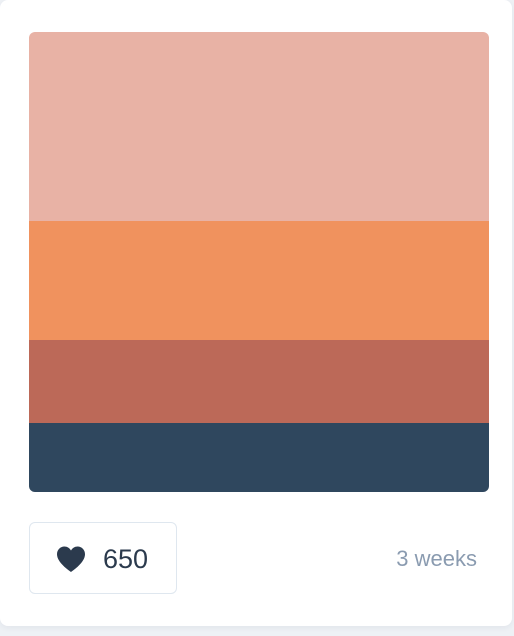 This screenshot has height=636, width=514. I want to click on like-button: 650, so click(103, 558).